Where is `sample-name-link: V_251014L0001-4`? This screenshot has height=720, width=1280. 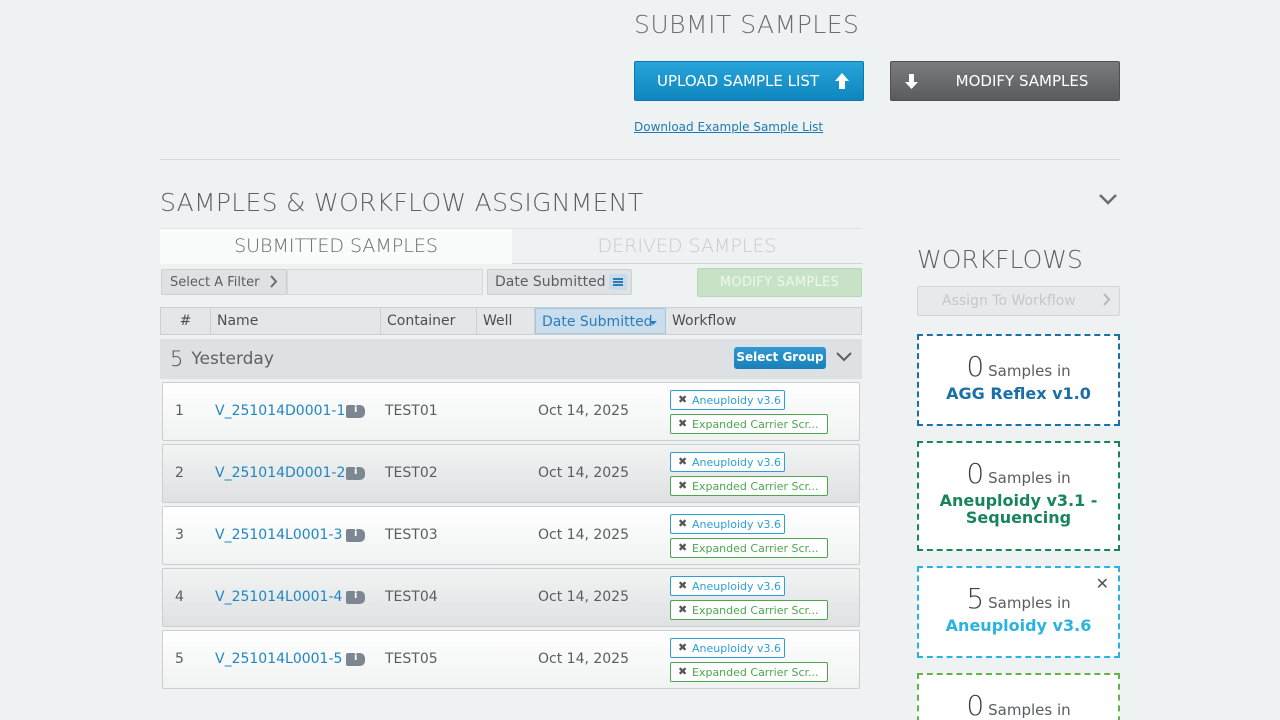
sample-name-link: V_251014L0001-4 is located at coordinates (278, 597).